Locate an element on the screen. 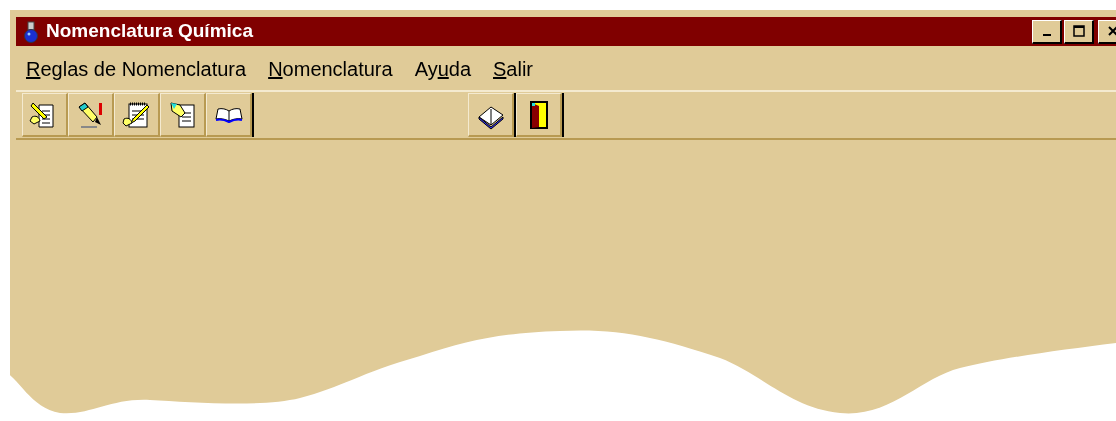  maximize-icon is located at coordinates (1078, 31).